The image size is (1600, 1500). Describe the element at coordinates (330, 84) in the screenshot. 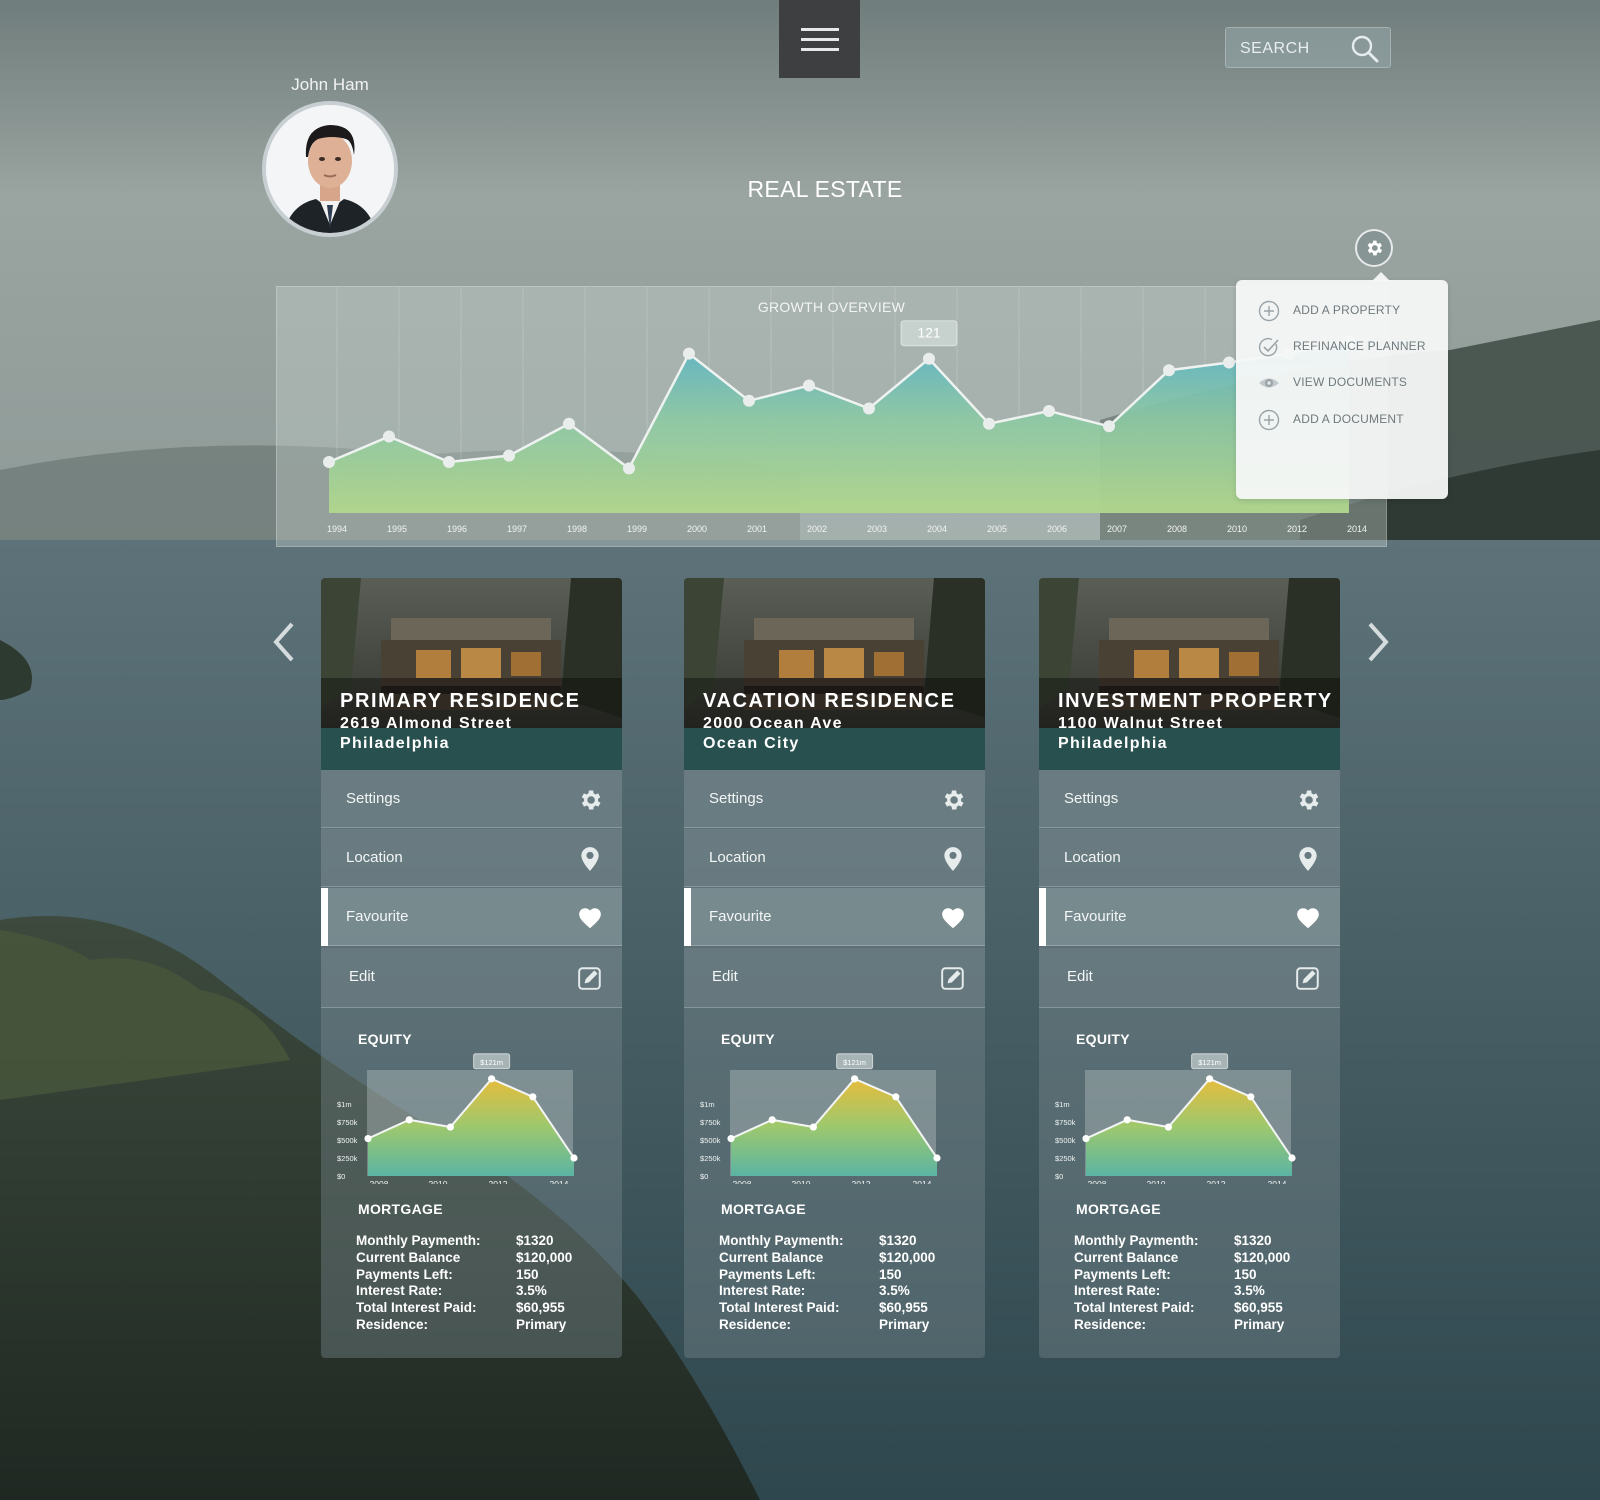

I see `user-name: John Ham` at that location.